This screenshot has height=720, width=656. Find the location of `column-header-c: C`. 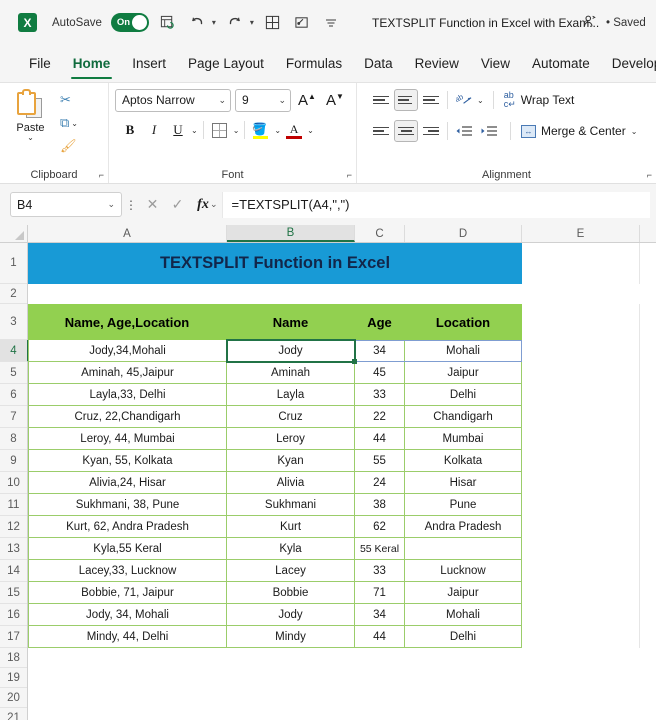

column-header-c: C is located at coordinates (380, 233).